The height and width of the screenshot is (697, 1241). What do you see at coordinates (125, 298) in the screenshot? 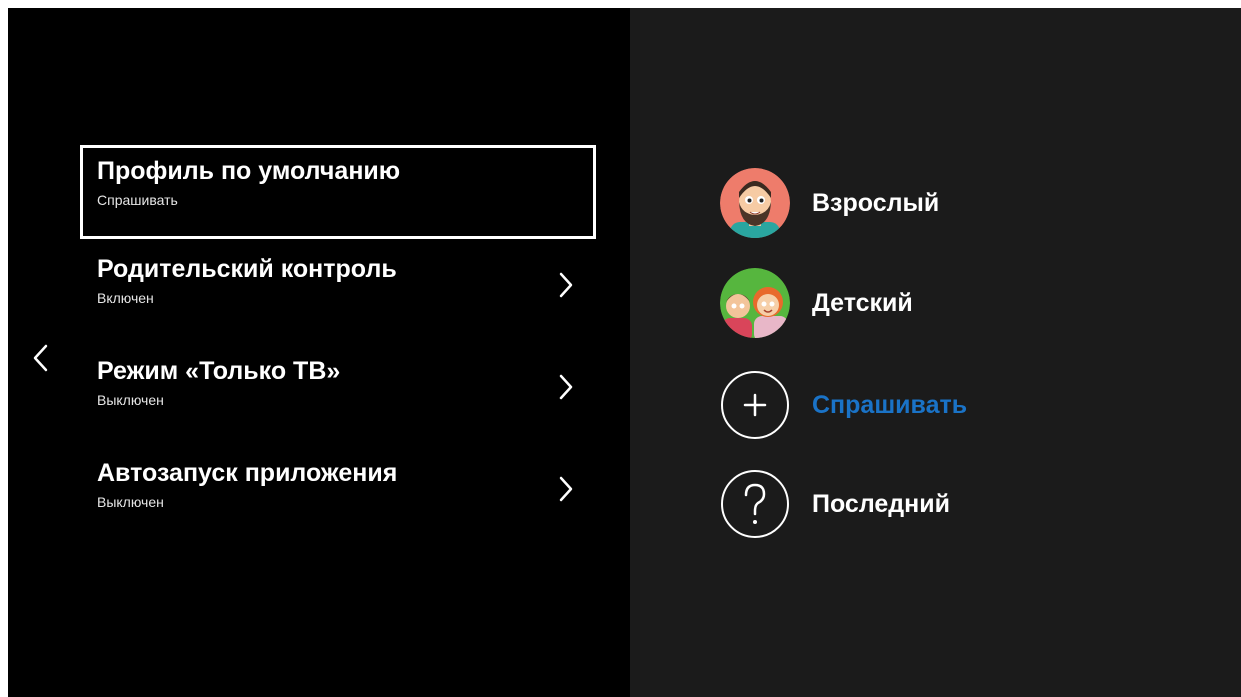
I see `menu-item-value: Включен` at bounding box center [125, 298].